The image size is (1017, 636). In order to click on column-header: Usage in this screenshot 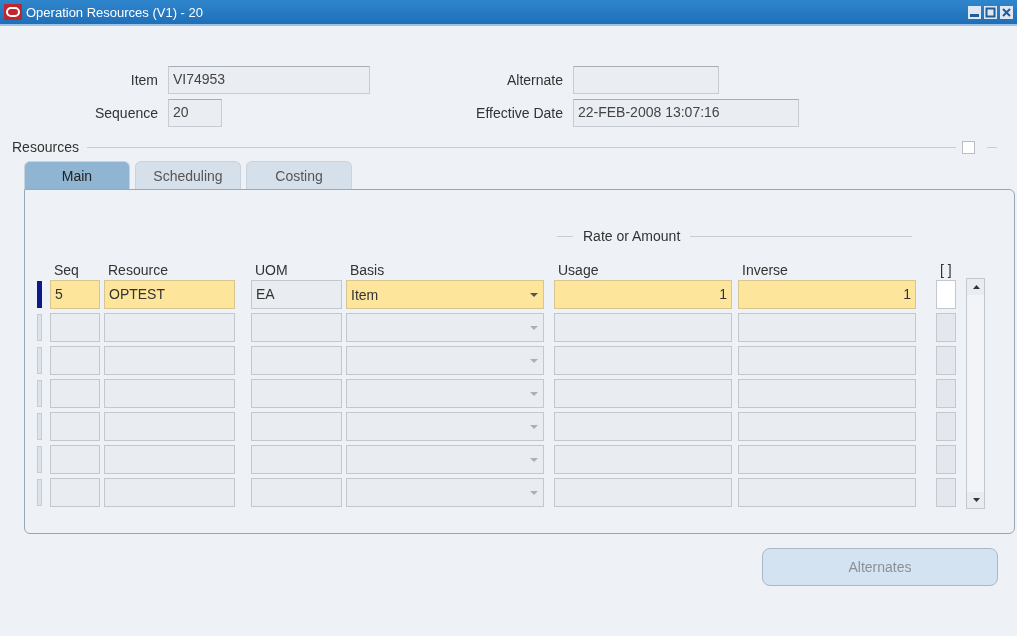, I will do `click(578, 270)`.